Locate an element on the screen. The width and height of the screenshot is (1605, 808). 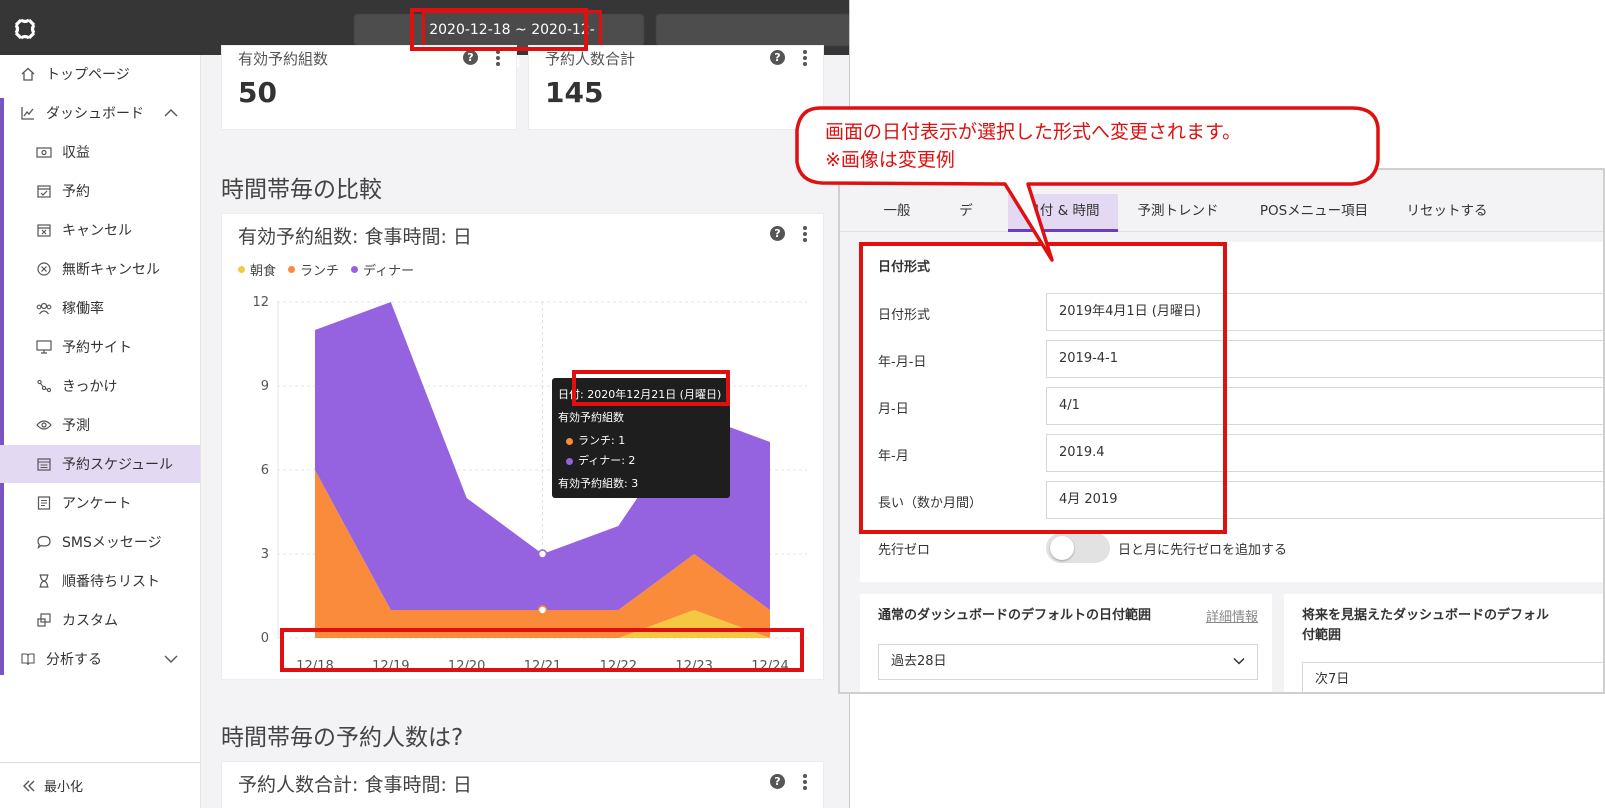
chart-line-icon is located at coordinates (28, 113).